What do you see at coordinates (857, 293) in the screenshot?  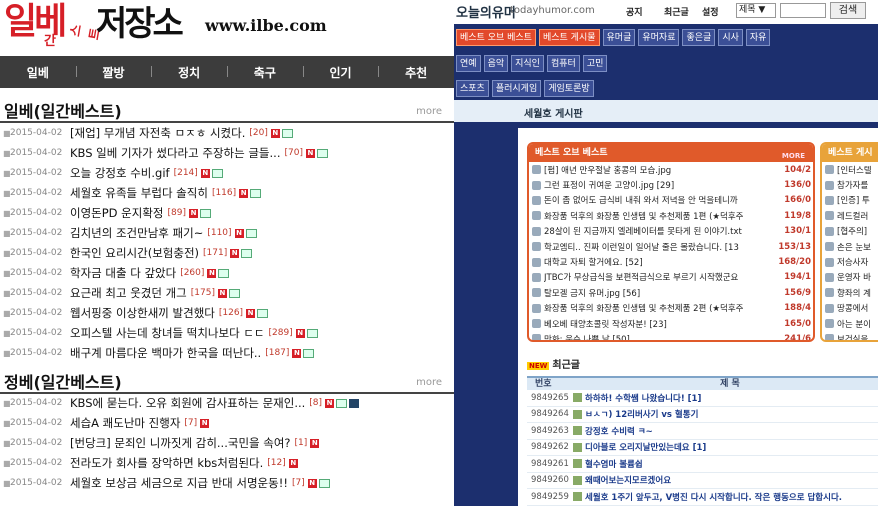 I see `post-title: 향좌의 계` at bounding box center [857, 293].